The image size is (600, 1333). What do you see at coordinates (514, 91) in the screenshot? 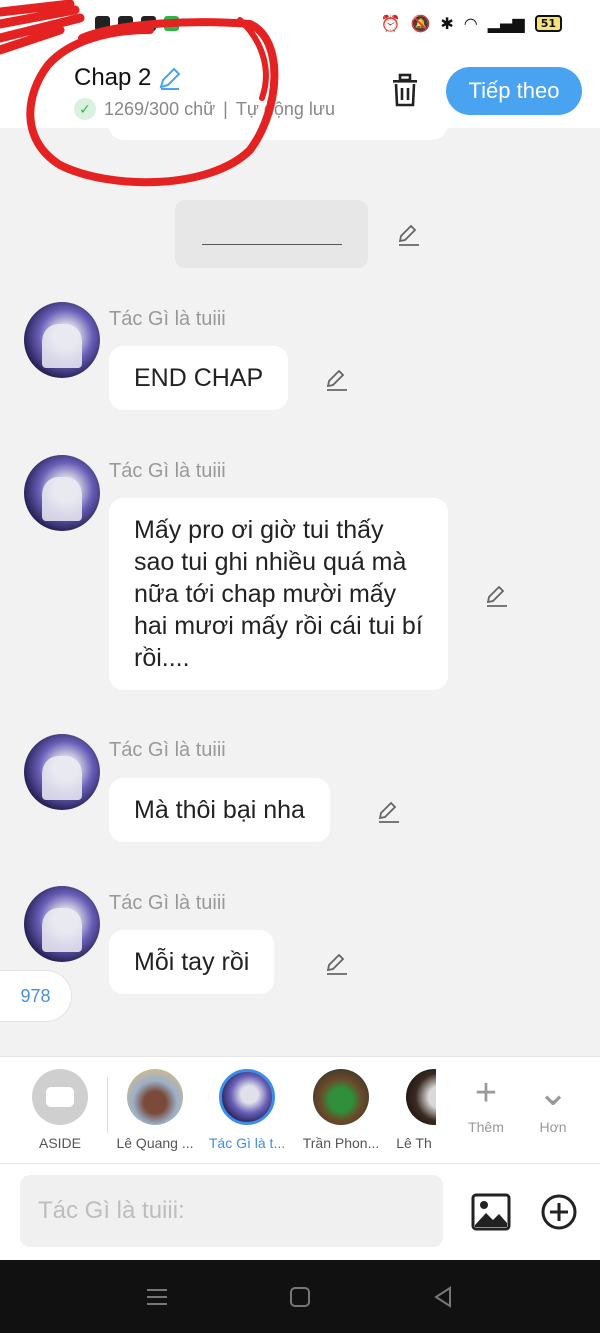
I see `next-button: Tiếp theo` at bounding box center [514, 91].